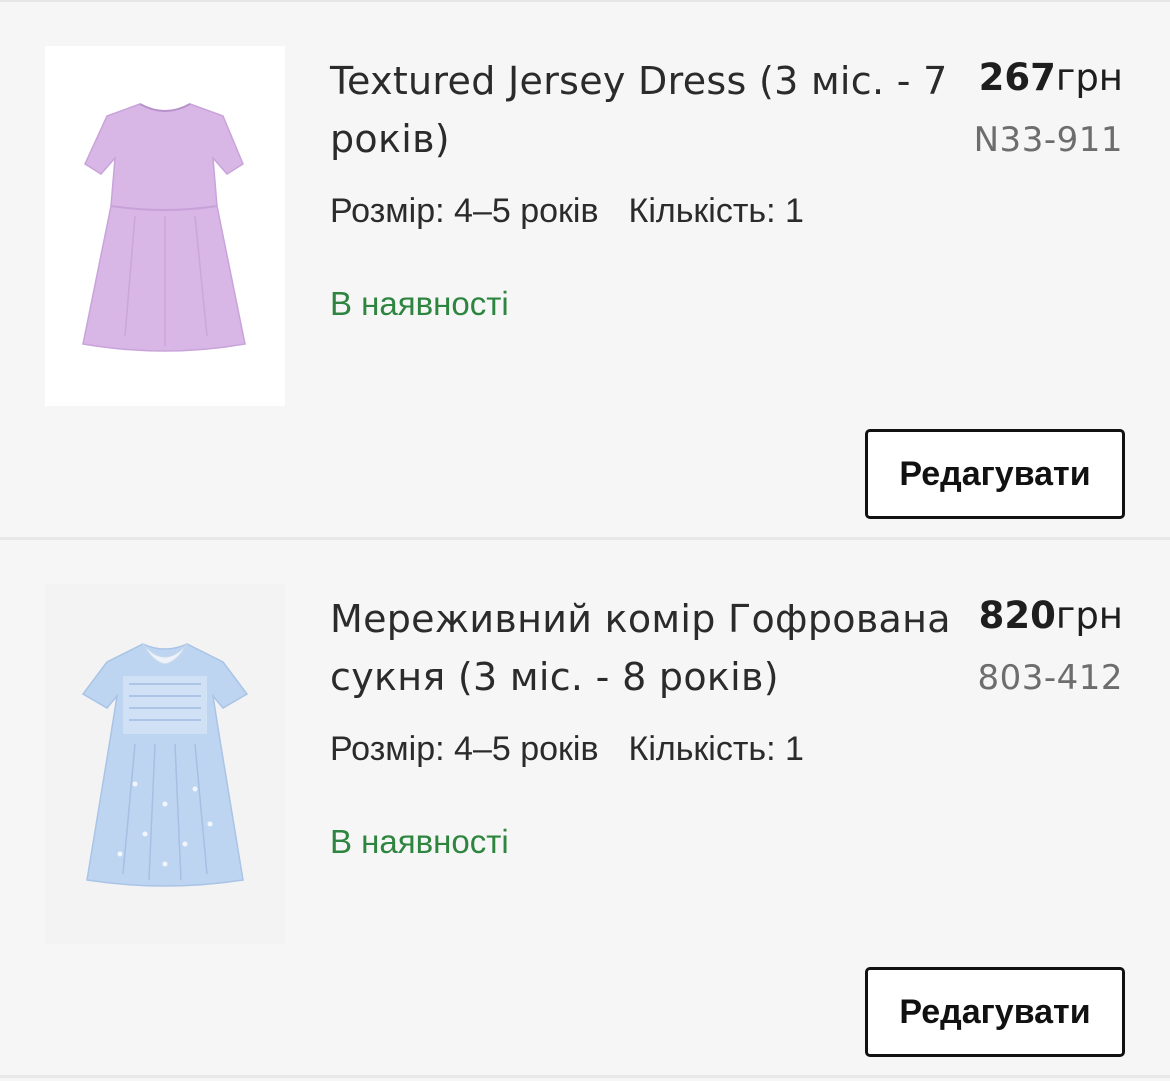 This screenshot has height=1081, width=1170. Describe the element at coordinates (1017, 77) in the screenshot. I see `price-amount: 267` at that location.